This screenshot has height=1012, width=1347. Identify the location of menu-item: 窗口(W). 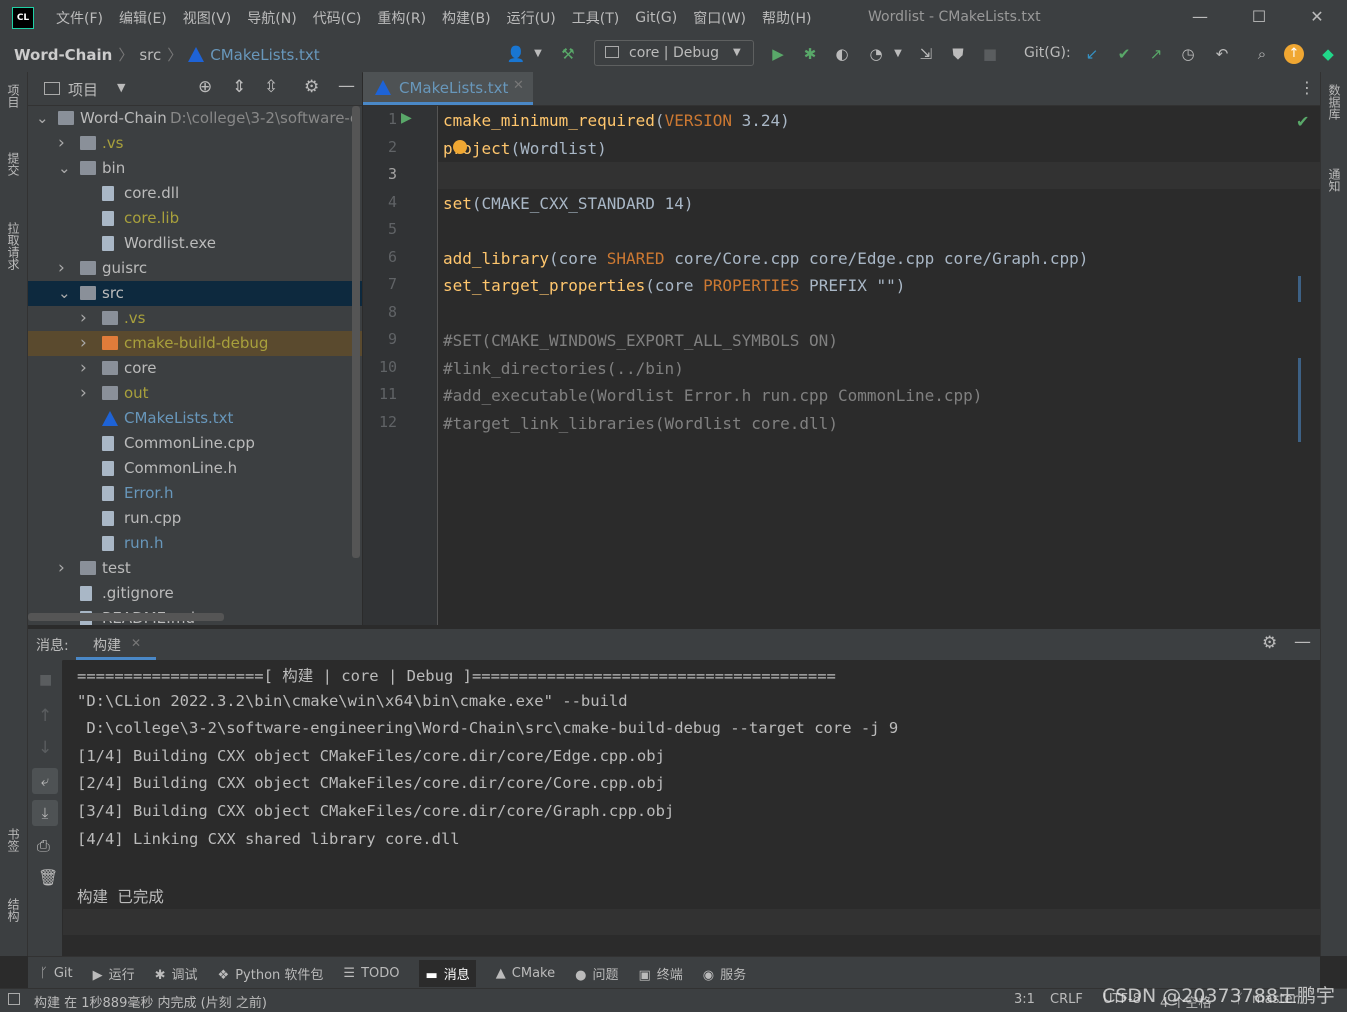
(719, 18).